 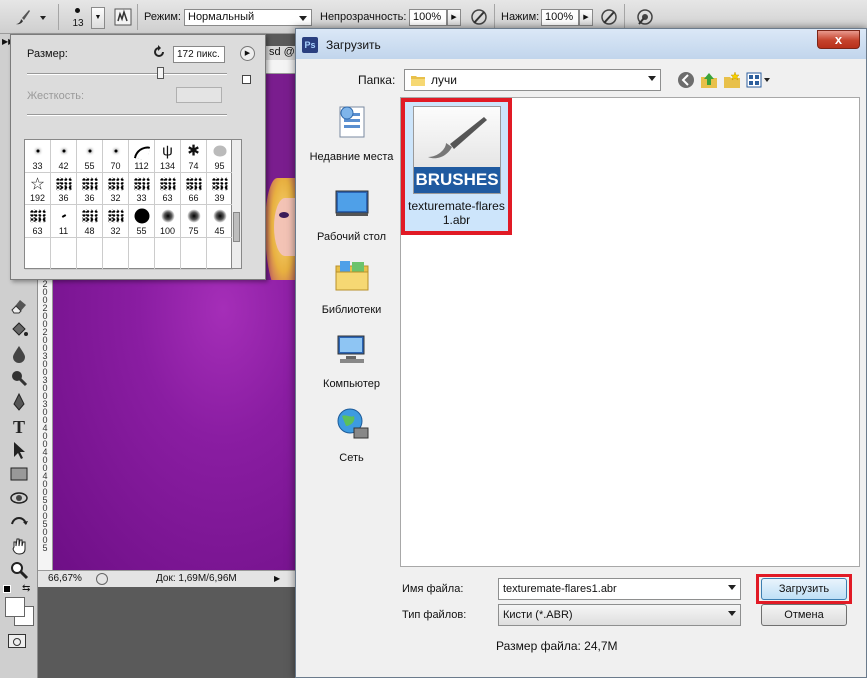 I want to click on brush-preset-dropdown-button: ▼, so click(x=98, y=18).